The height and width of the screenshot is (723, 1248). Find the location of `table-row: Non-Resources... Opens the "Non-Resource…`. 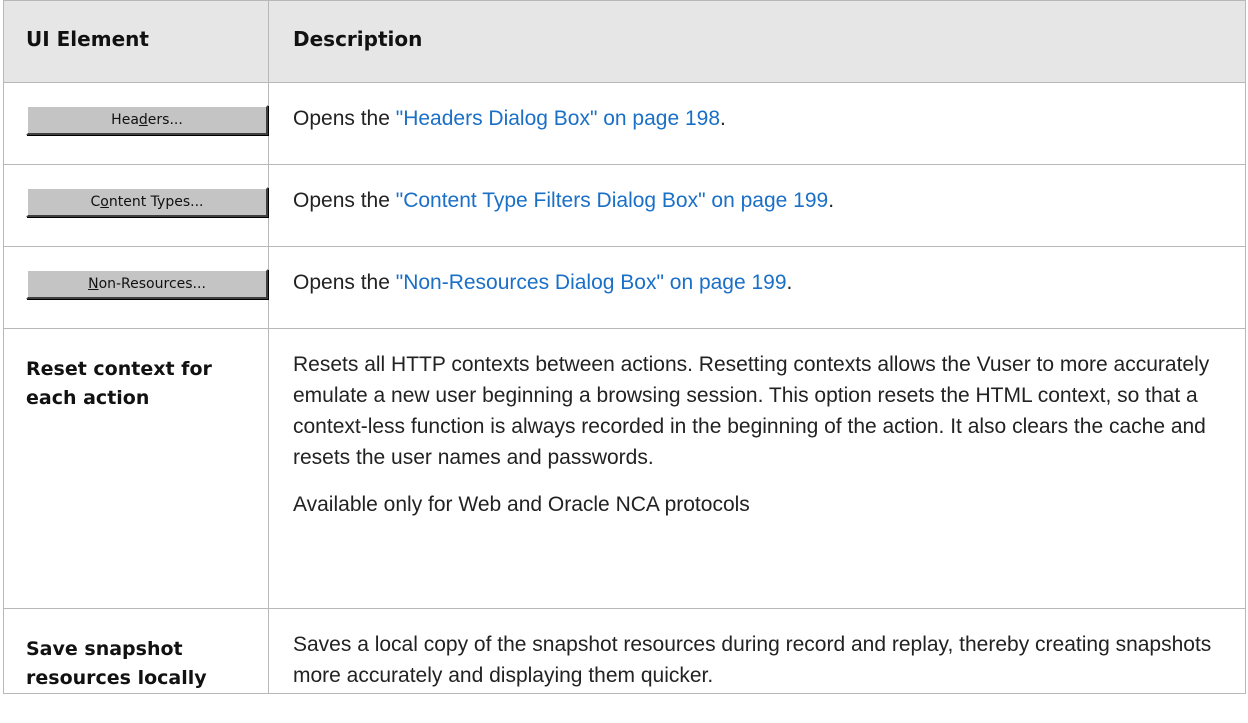

table-row: Non-Resources... Opens the "Non-Resource… is located at coordinates (624, 287).